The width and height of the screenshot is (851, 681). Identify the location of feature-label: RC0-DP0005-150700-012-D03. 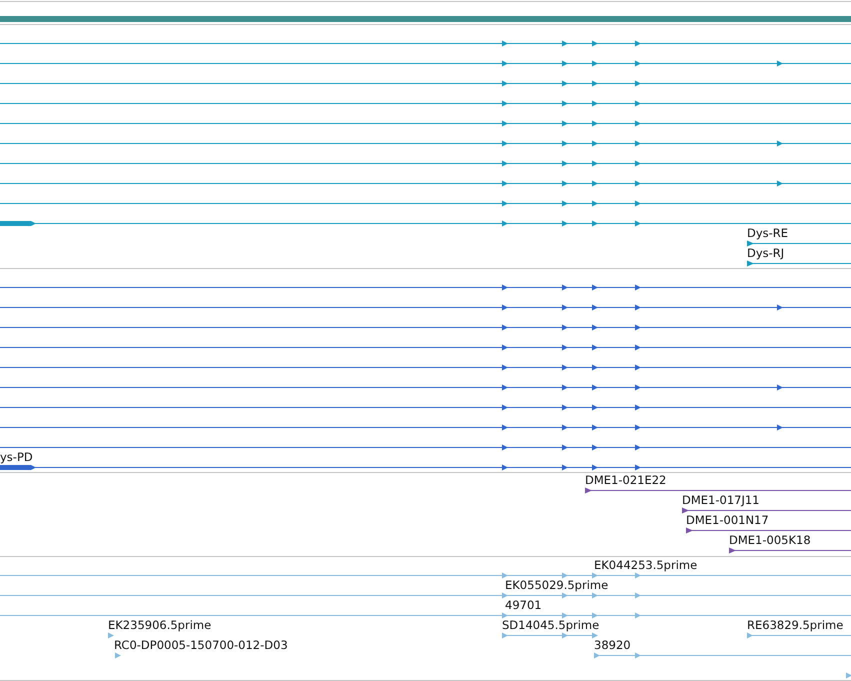
(201, 645).